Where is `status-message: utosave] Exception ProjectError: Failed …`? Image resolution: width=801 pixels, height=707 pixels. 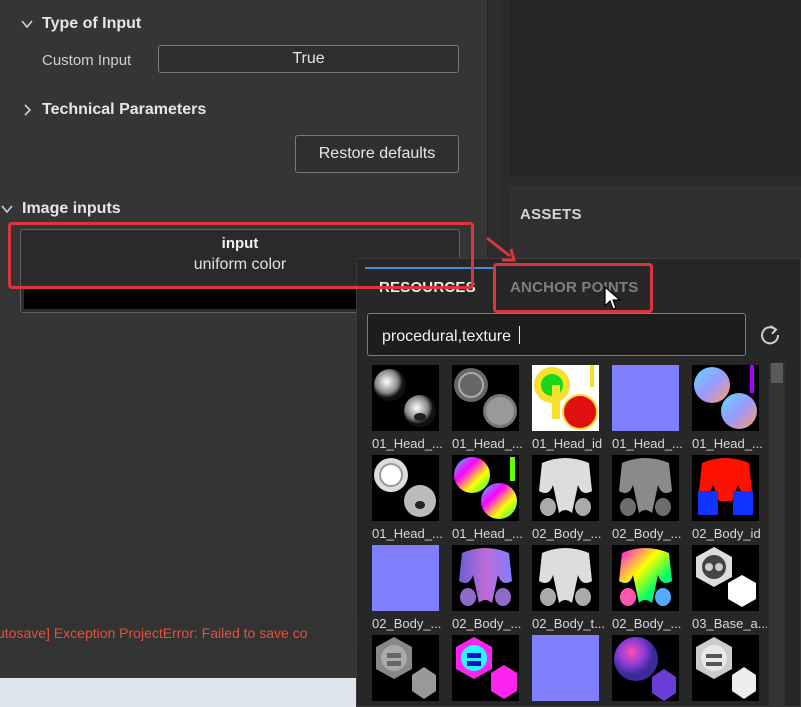 status-message: utosave] Exception ProjectError: Failed … is located at coordinates (180, 634).